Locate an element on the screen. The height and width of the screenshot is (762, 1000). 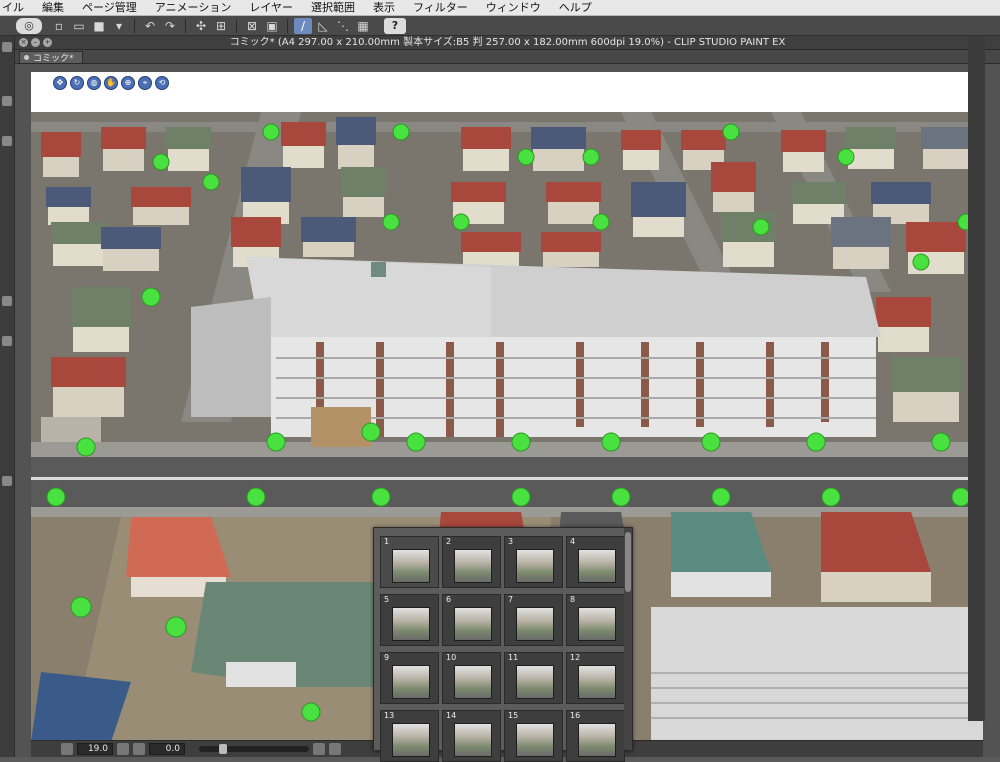
save-icon: ■ is located at coordinates (99, 26).